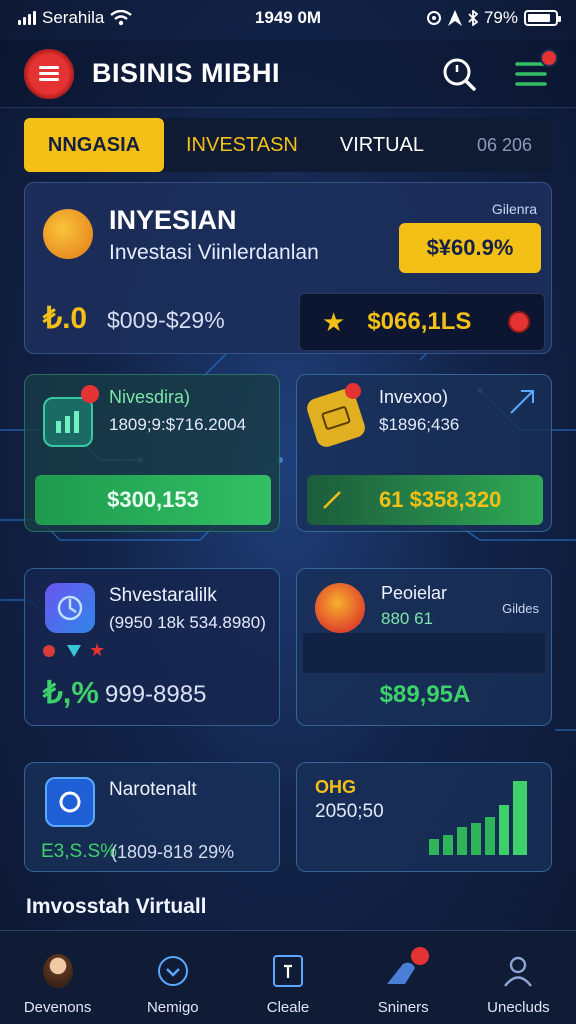 This screenshot has height=1024, width=576. Describe the element at coordinates (520, 608) in the screenshot. I see `card-4-small-label: Gildes` at that location.